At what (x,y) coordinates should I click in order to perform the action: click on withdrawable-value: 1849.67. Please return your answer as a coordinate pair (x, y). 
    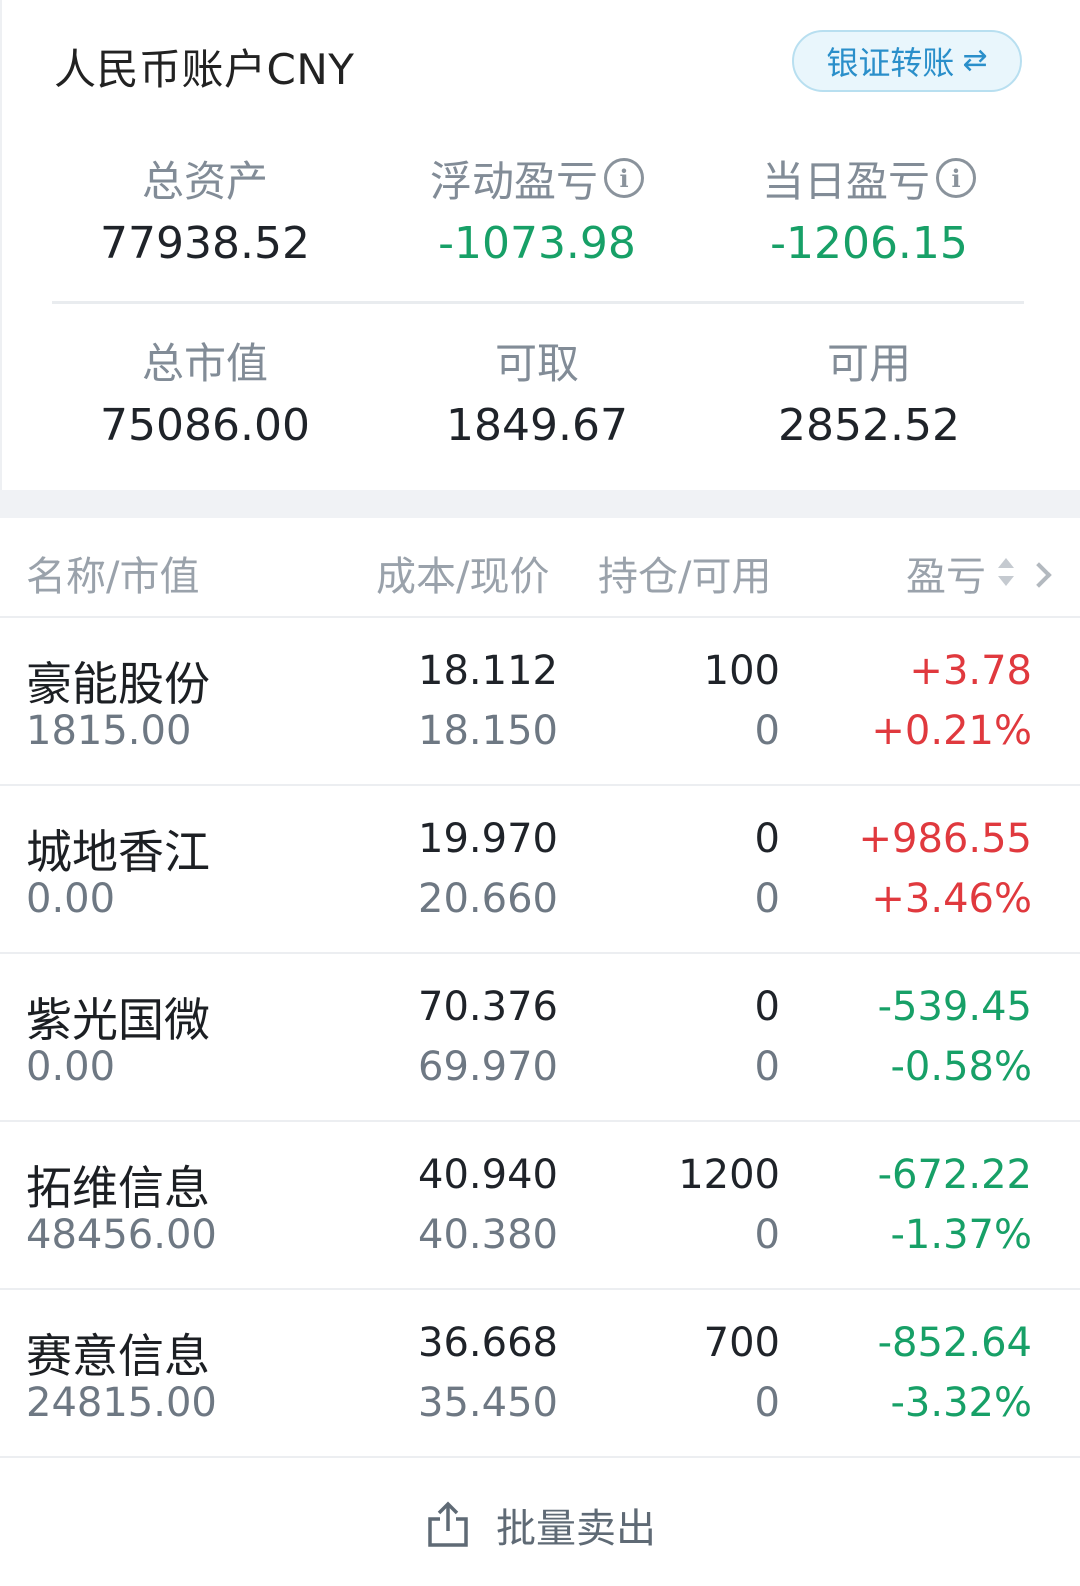
    Looking at the image, I should click on (537, 425).